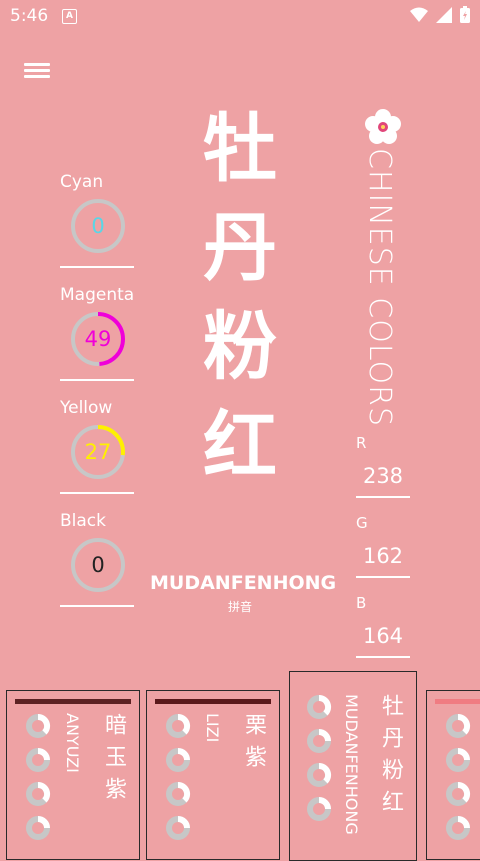 Image resolution: width=480 pixels, height=861 pixels. I want to click on cmyk-magenta: Magenta 49, so click(98, 333).